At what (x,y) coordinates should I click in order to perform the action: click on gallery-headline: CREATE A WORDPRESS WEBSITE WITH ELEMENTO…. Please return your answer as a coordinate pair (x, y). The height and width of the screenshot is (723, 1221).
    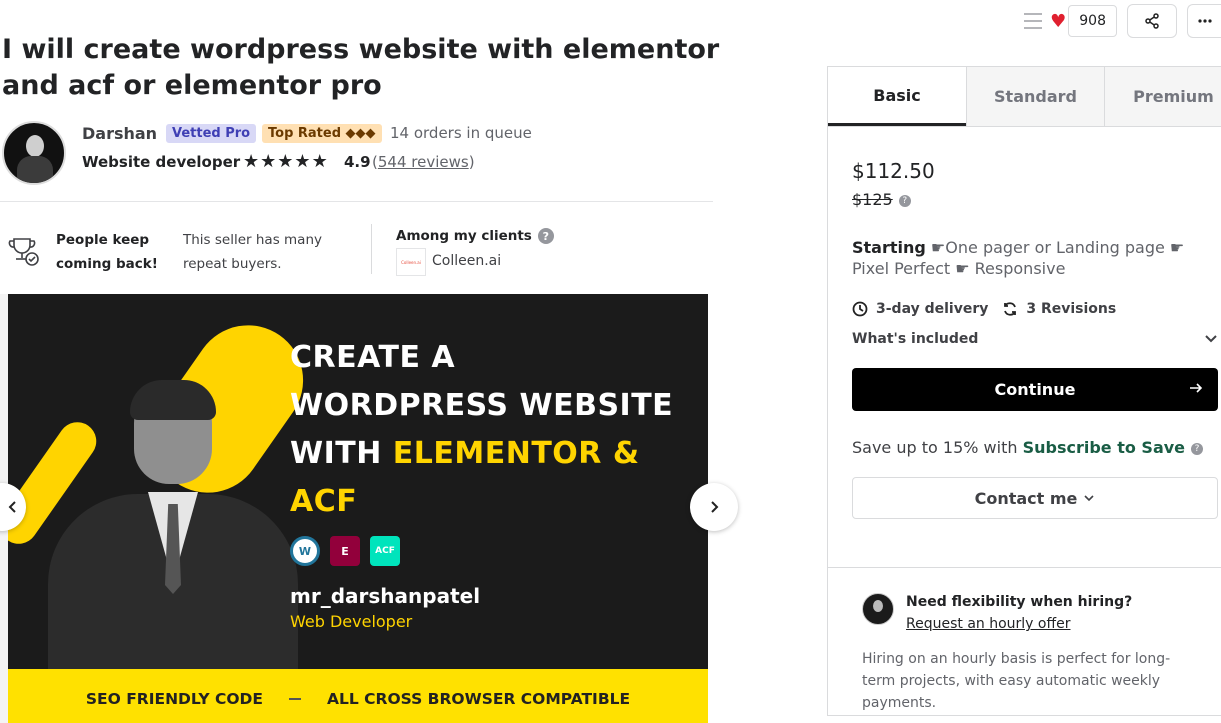
    Looking at the image, I should click on (481, 430).